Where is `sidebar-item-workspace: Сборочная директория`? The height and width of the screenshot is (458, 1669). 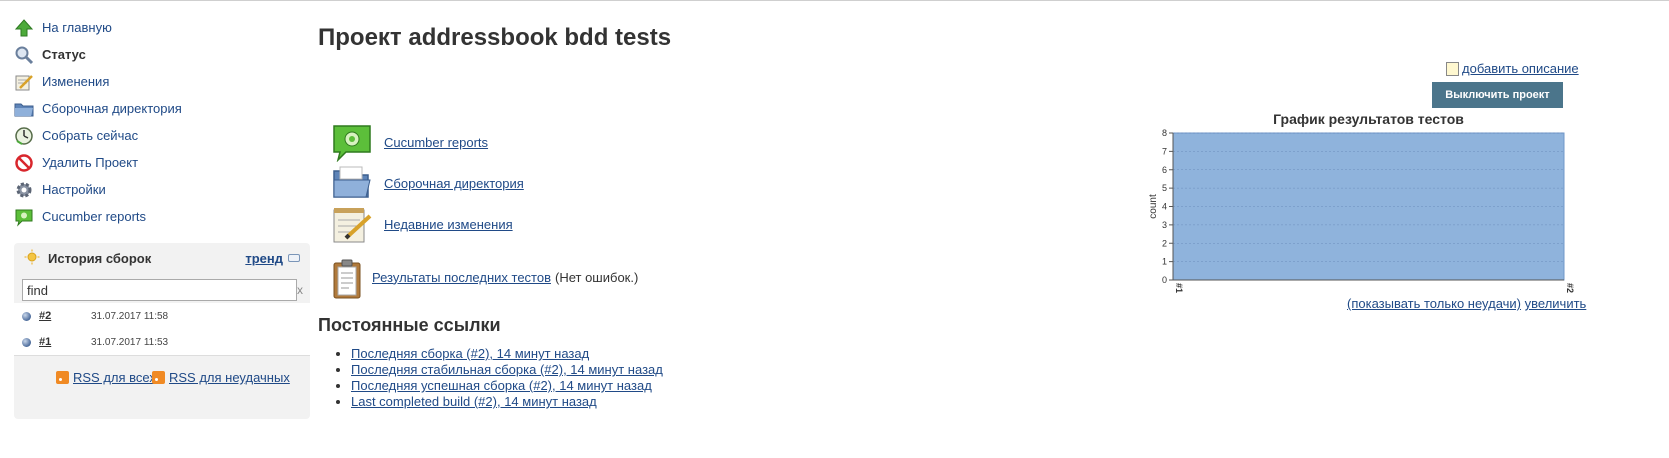 sidebar-item-workspace: Сборочная директория is located at coordinates (159, 108).